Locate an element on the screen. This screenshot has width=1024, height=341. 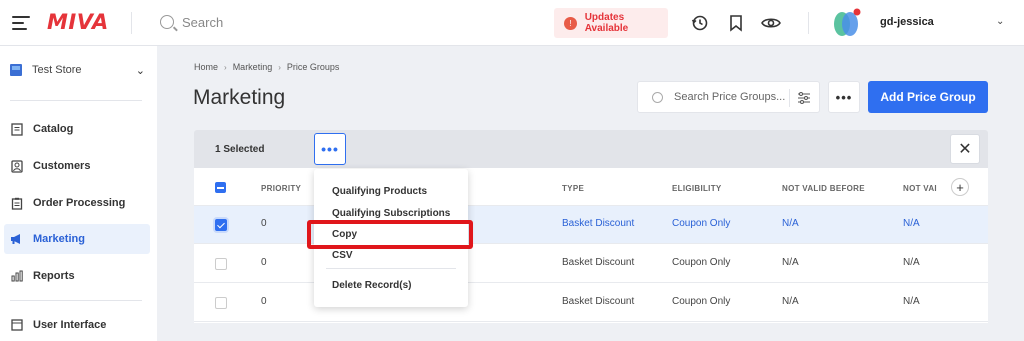
order-icon is located at coordinates (16, 203).